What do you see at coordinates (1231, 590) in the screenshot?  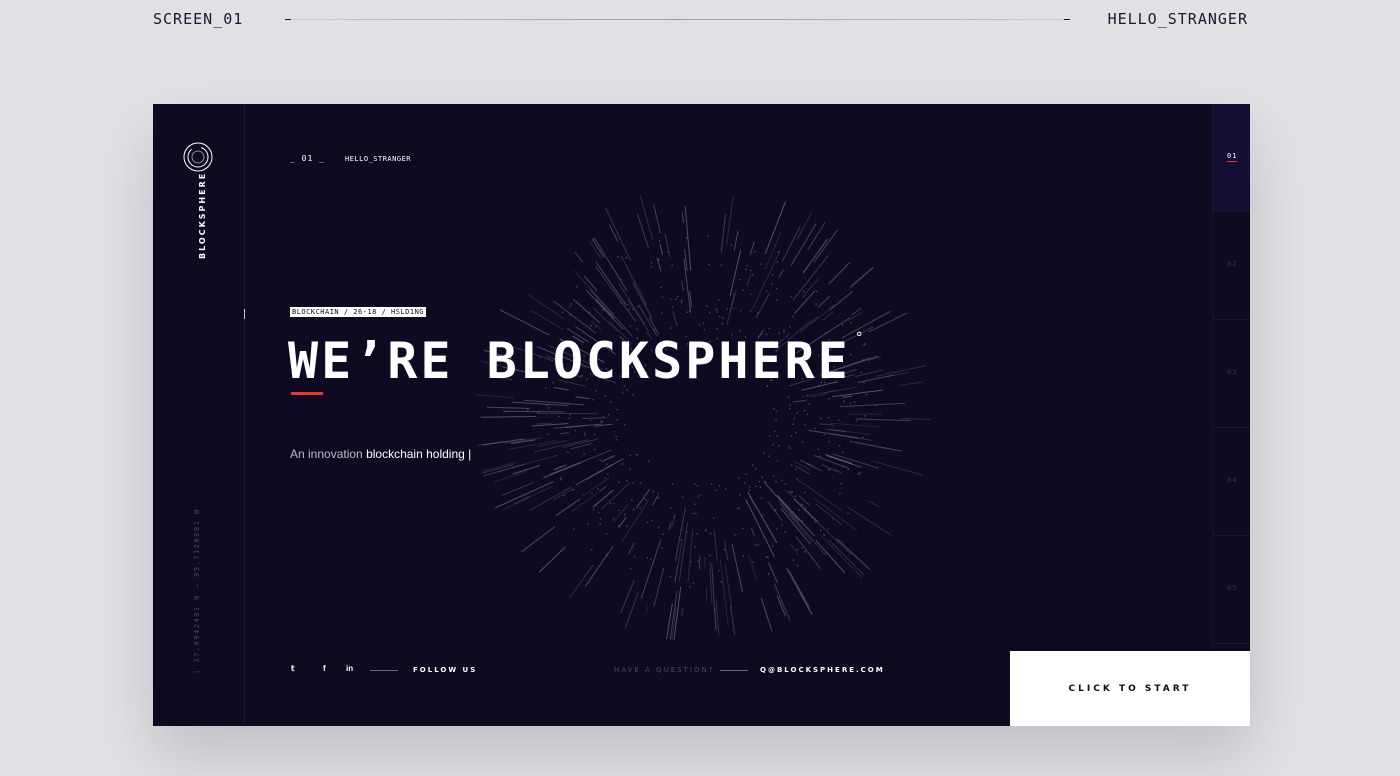 I see `page-nav-item-05: 05` at bounding box center [1231, 590].